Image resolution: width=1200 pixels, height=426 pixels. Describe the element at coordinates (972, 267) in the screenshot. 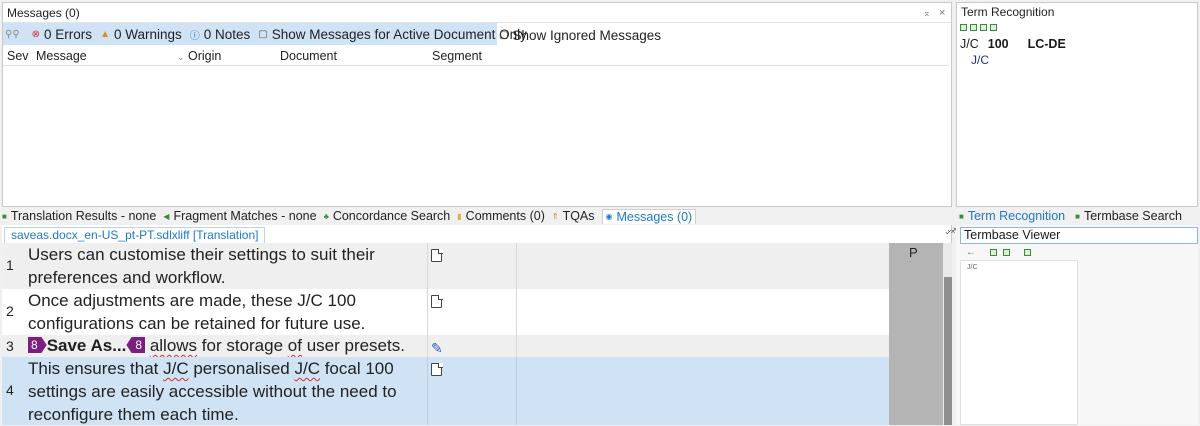

I see `termbase-entry-label: J/C` at that location.